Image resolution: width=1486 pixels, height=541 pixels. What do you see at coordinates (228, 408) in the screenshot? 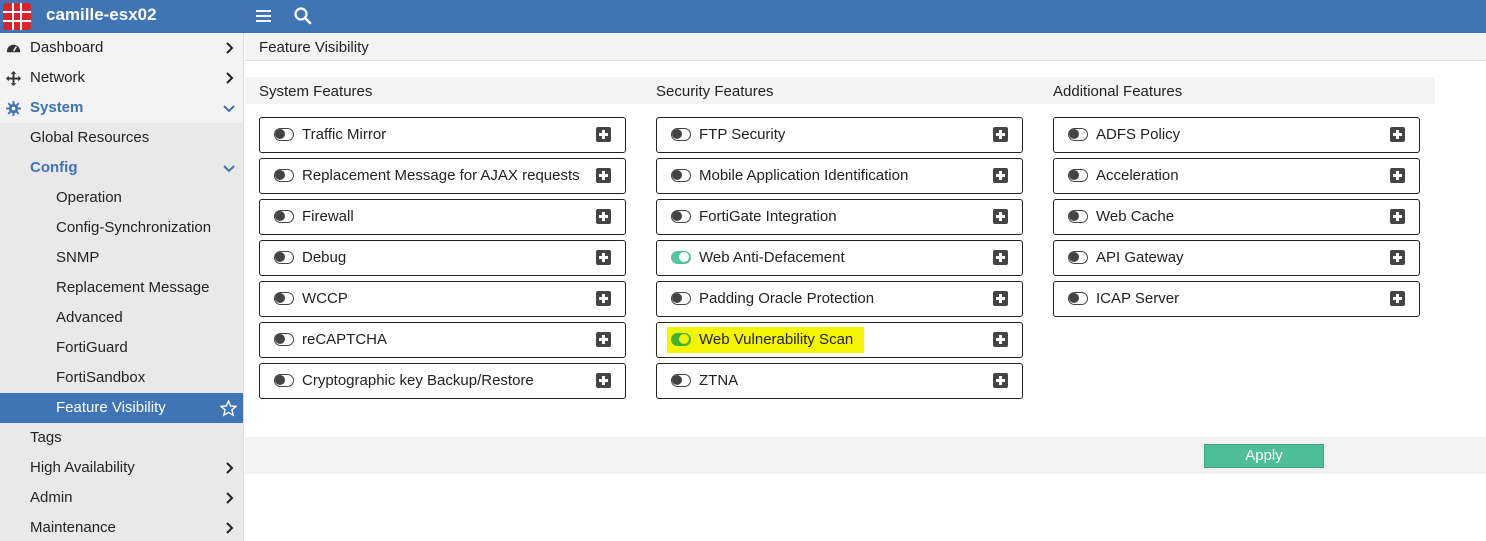
I see `star-favorite-icon` at bounding box center [228, 408].